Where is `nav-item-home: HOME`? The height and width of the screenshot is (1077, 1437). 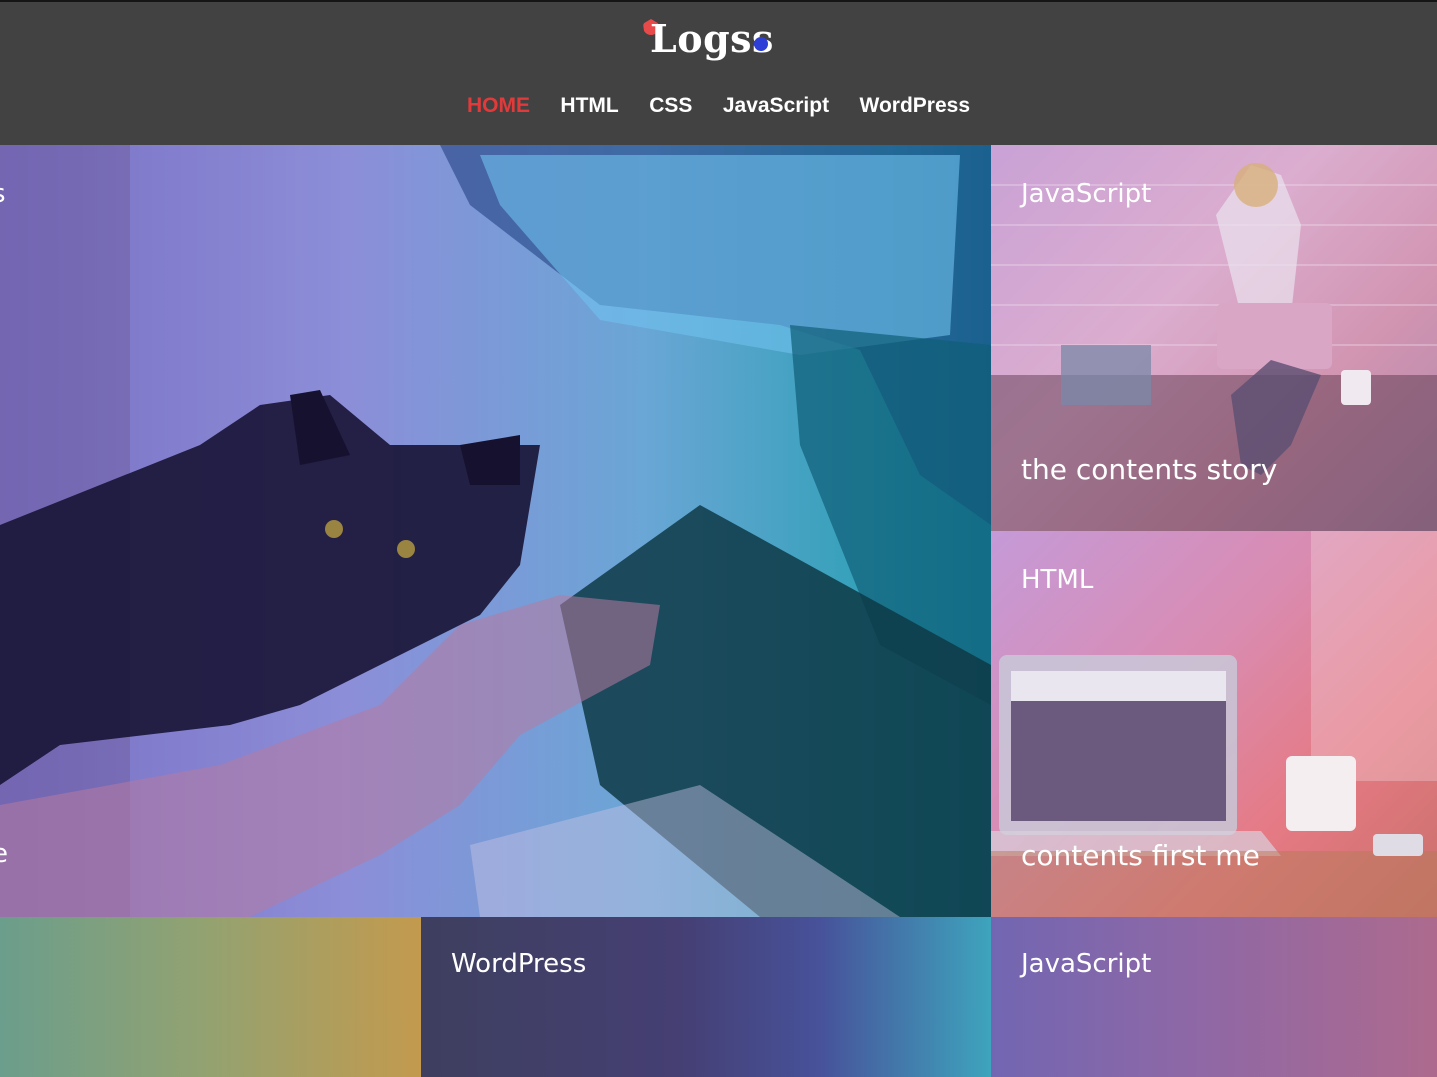 nav-item-home: HOME is located at coordinates (498, 106).